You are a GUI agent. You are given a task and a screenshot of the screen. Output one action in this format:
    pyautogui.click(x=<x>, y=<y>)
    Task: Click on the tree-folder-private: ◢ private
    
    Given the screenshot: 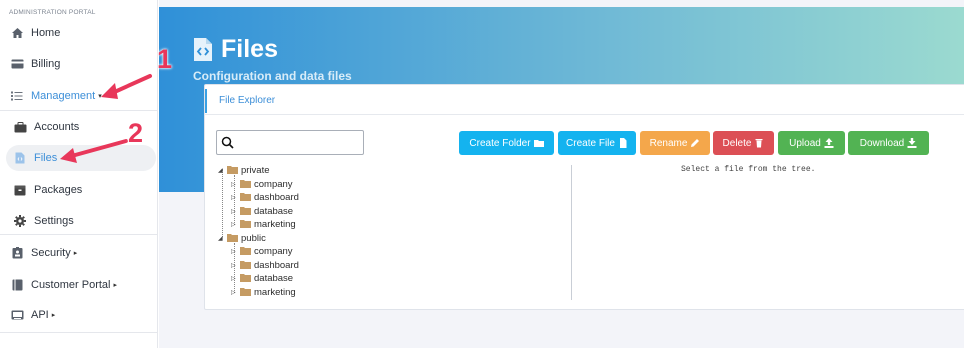 What is the action you would take?
    pyautogui.click(x=244, y=170)
    